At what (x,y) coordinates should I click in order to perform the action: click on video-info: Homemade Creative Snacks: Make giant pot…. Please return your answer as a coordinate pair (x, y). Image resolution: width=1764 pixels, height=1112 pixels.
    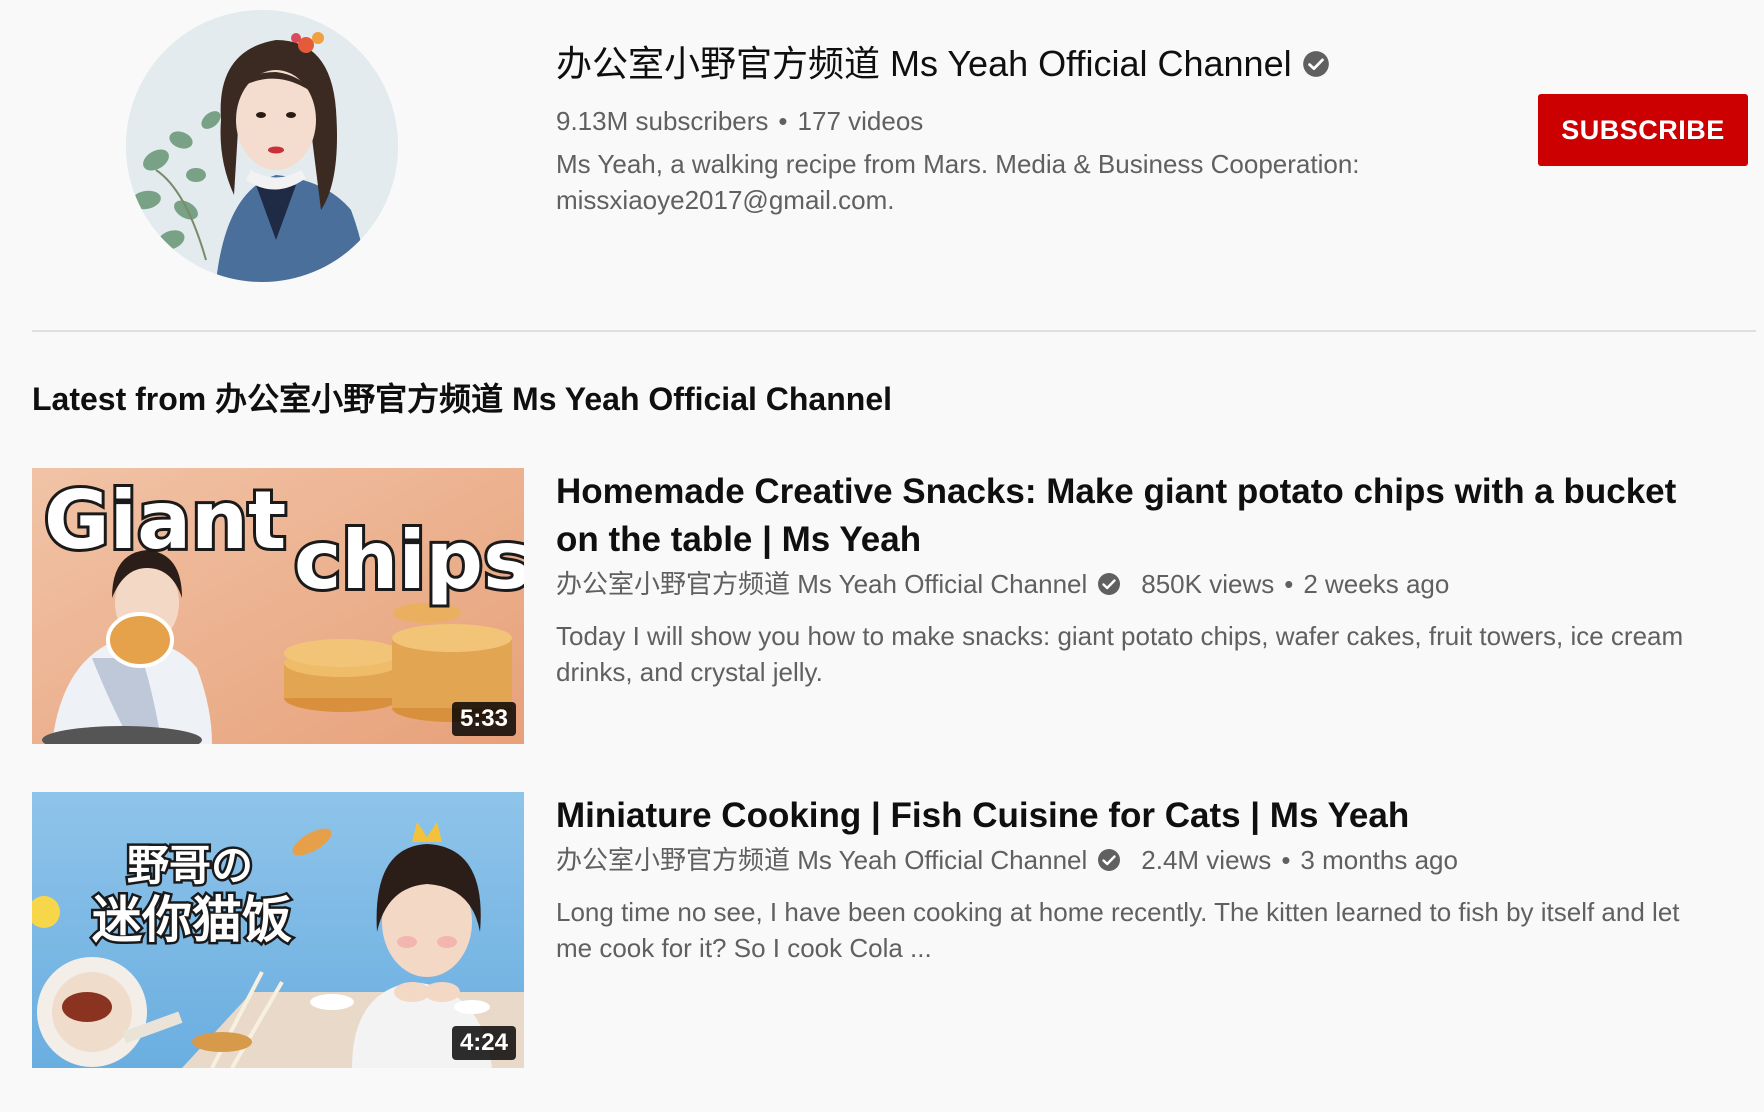
    Looking at the image, I should click on (1136, 579).